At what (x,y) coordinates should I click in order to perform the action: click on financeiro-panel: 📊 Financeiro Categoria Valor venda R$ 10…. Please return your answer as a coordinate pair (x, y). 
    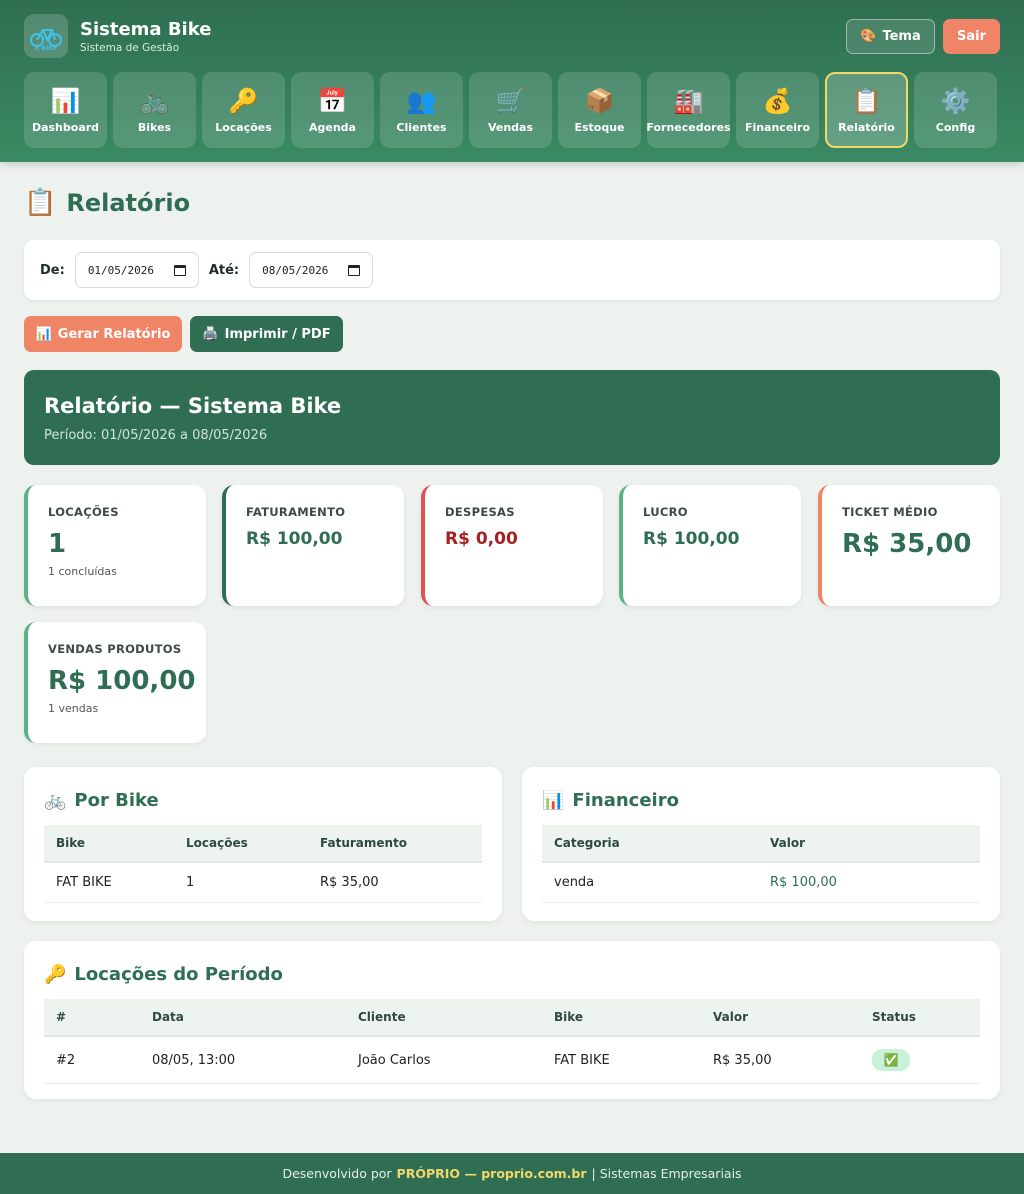
    Looking at the image, I should click on (761, 844).